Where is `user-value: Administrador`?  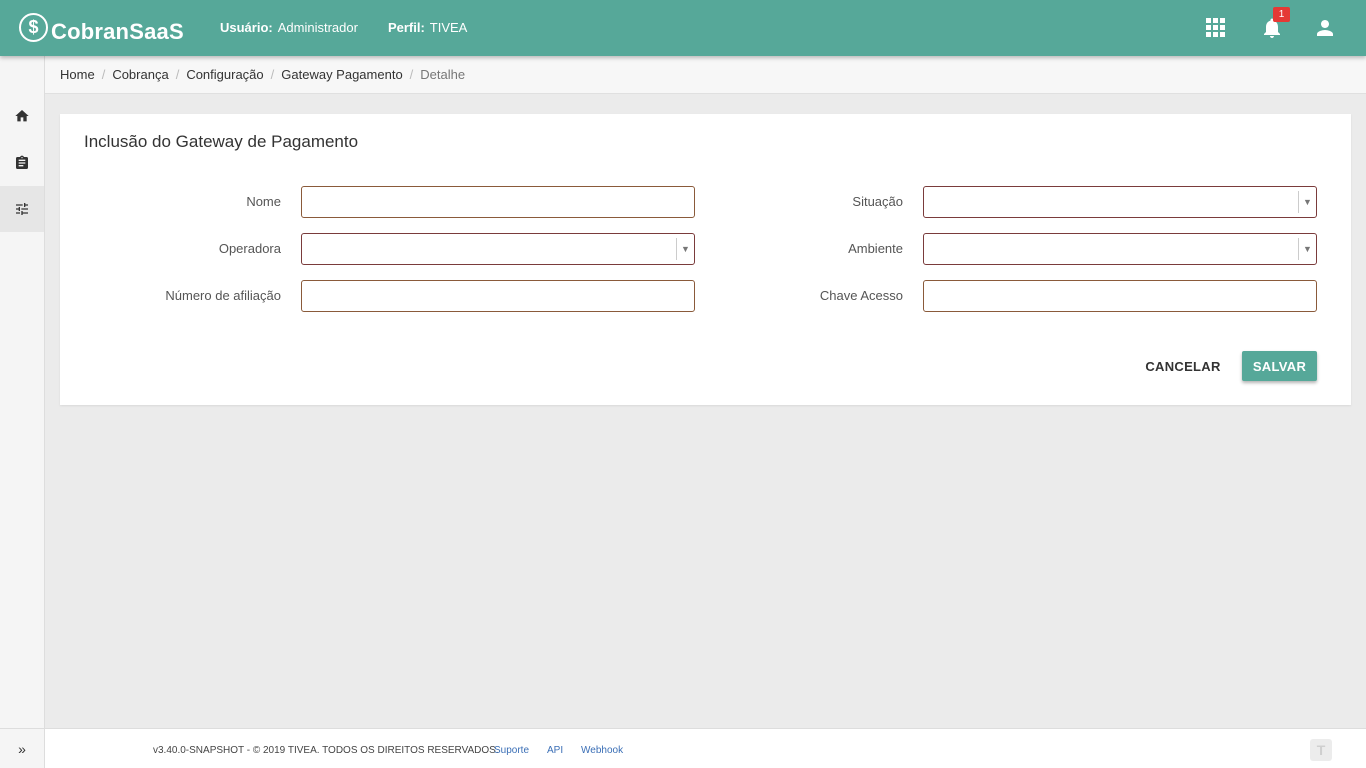
user-value: Administrador is located at coordinates (317, 27).